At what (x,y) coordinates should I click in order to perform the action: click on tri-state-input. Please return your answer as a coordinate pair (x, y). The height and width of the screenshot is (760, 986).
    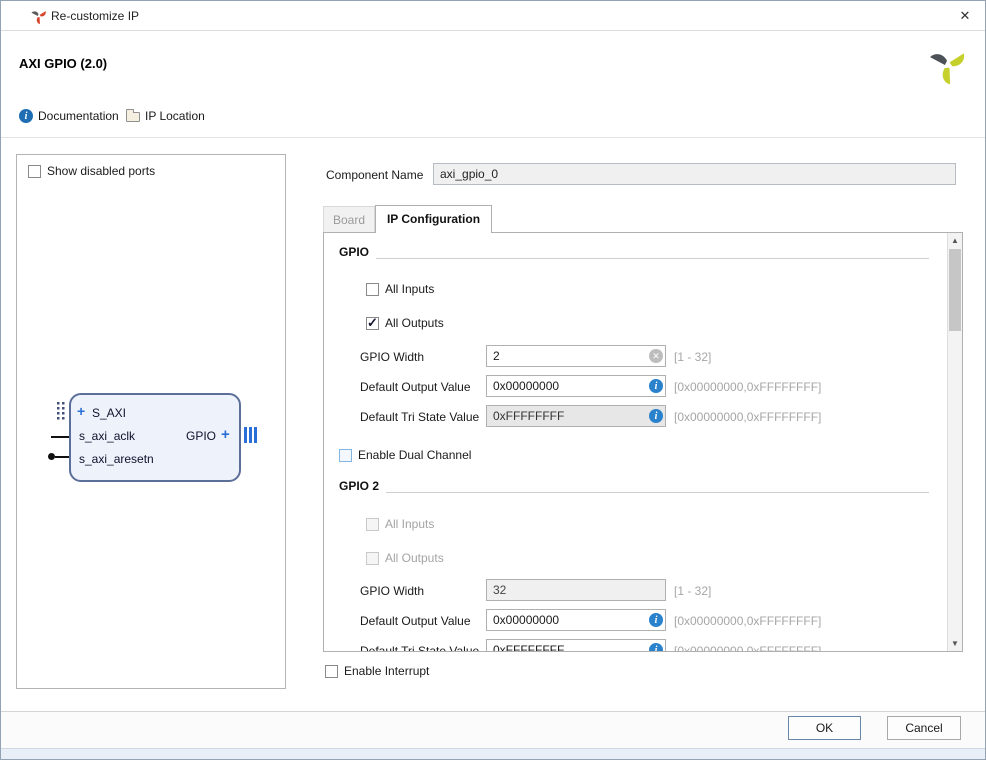
    Looking at the image, I should click on (576, 416).